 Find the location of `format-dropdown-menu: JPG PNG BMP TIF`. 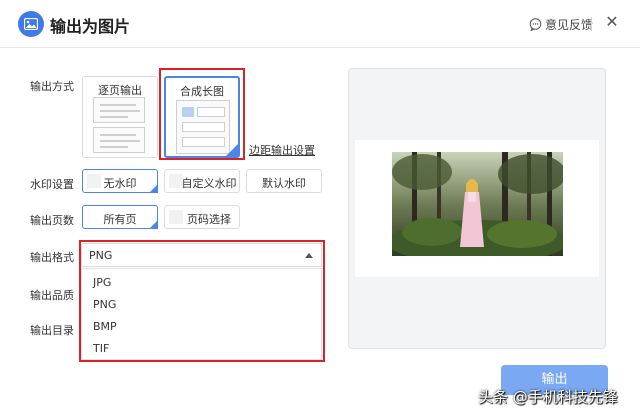

format-dropdown-menu: JPG PNG BMP TIF is located at coordinates (201, 314).